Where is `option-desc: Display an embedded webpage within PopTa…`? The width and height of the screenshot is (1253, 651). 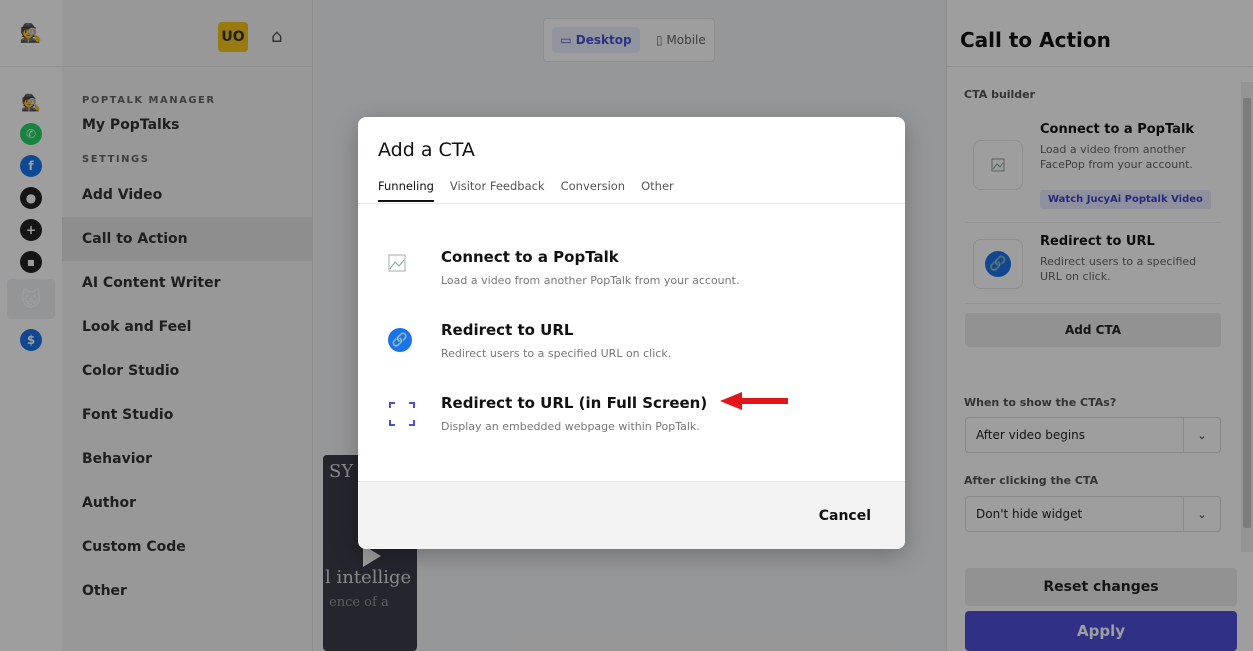 option-desc: Display an embedded webpage within PopTa… is located at coordinates (570, 426).